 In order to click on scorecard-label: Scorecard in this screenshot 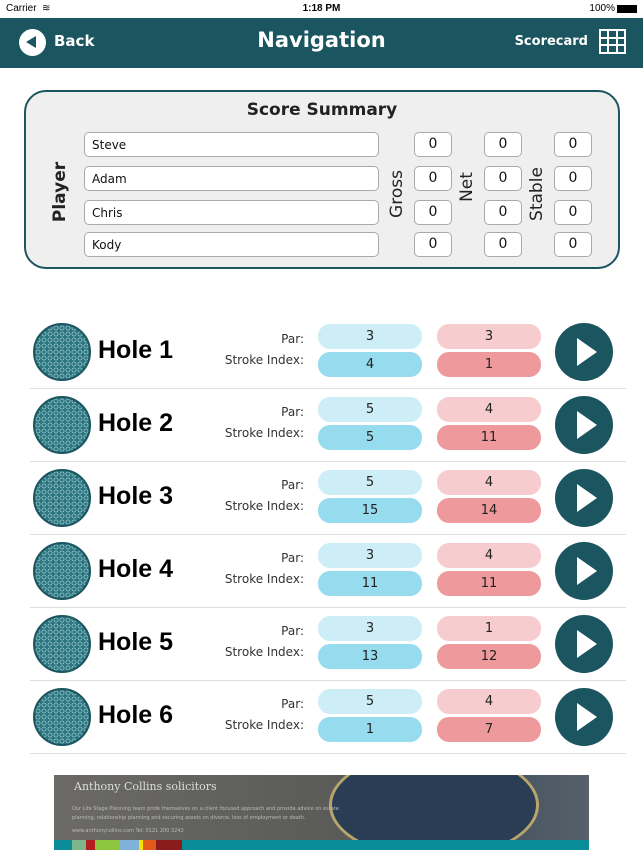, I will do `click(551, 41)`.